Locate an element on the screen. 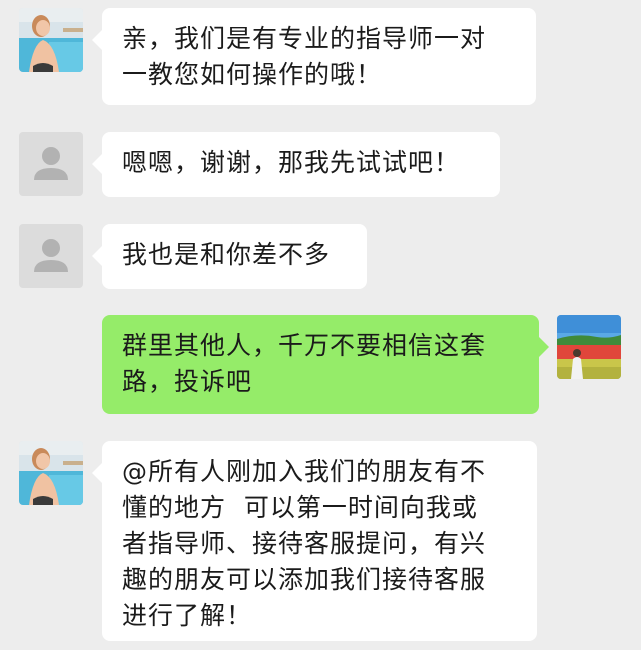  self-avatar is located at coordinates (589, 347).